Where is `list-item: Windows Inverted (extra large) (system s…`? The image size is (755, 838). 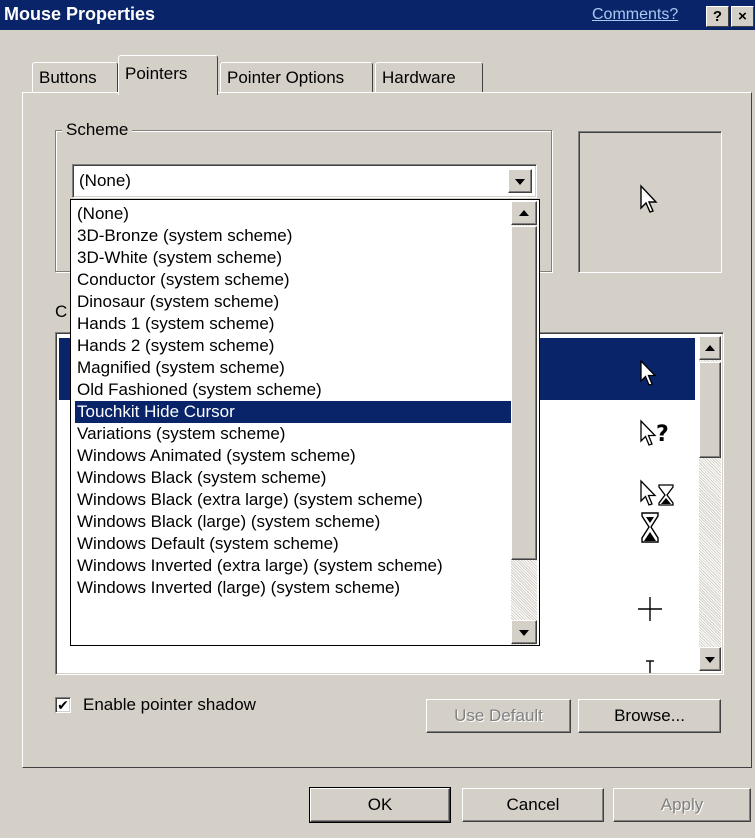
list-item: Windows Inverted (extra large) (system s… is located at coordinates (293, 566).